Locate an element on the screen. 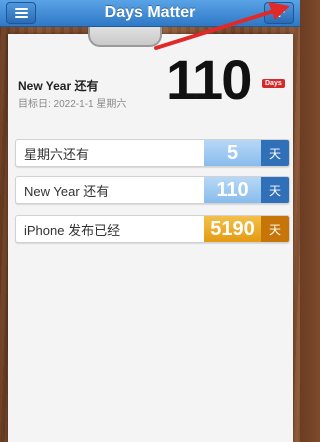  hero-event-name: New Year 还有 is located at coordinates (58, 86).